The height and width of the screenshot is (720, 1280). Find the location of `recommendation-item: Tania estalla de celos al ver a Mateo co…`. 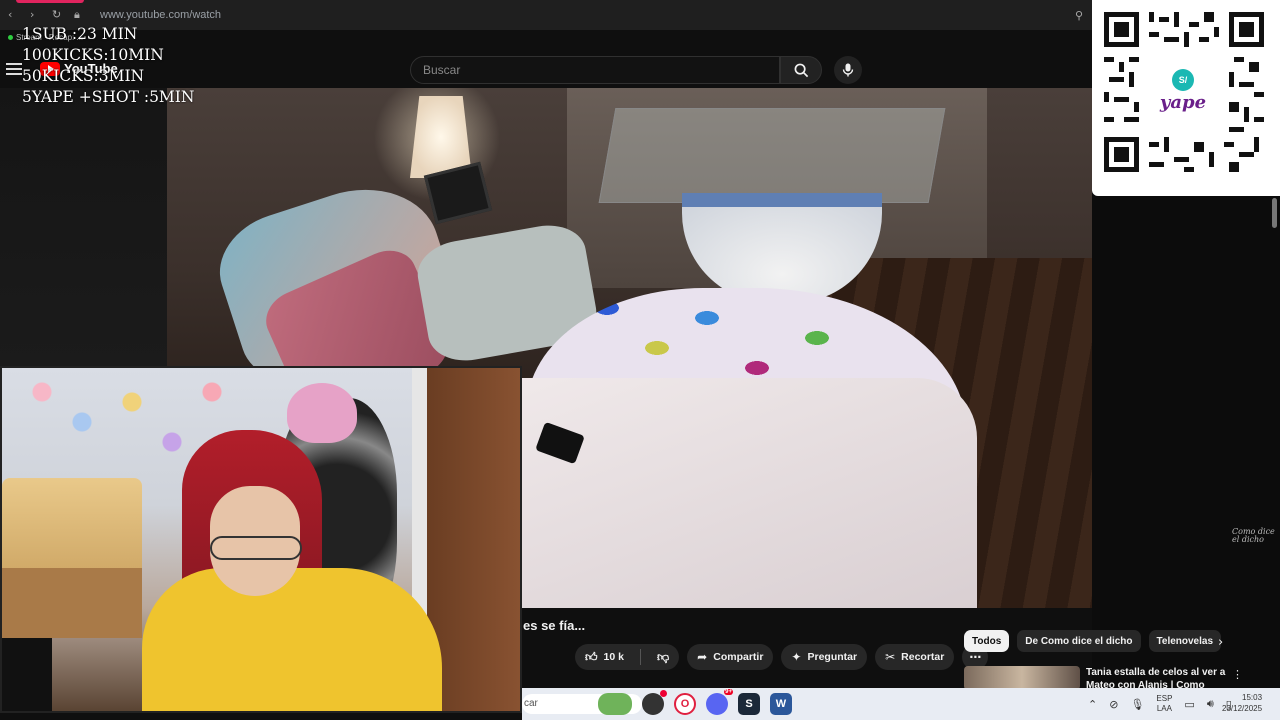

recommendation-item: Tania estalla de celos al ver a Mateo co… is located at coordinates (1114, 676).